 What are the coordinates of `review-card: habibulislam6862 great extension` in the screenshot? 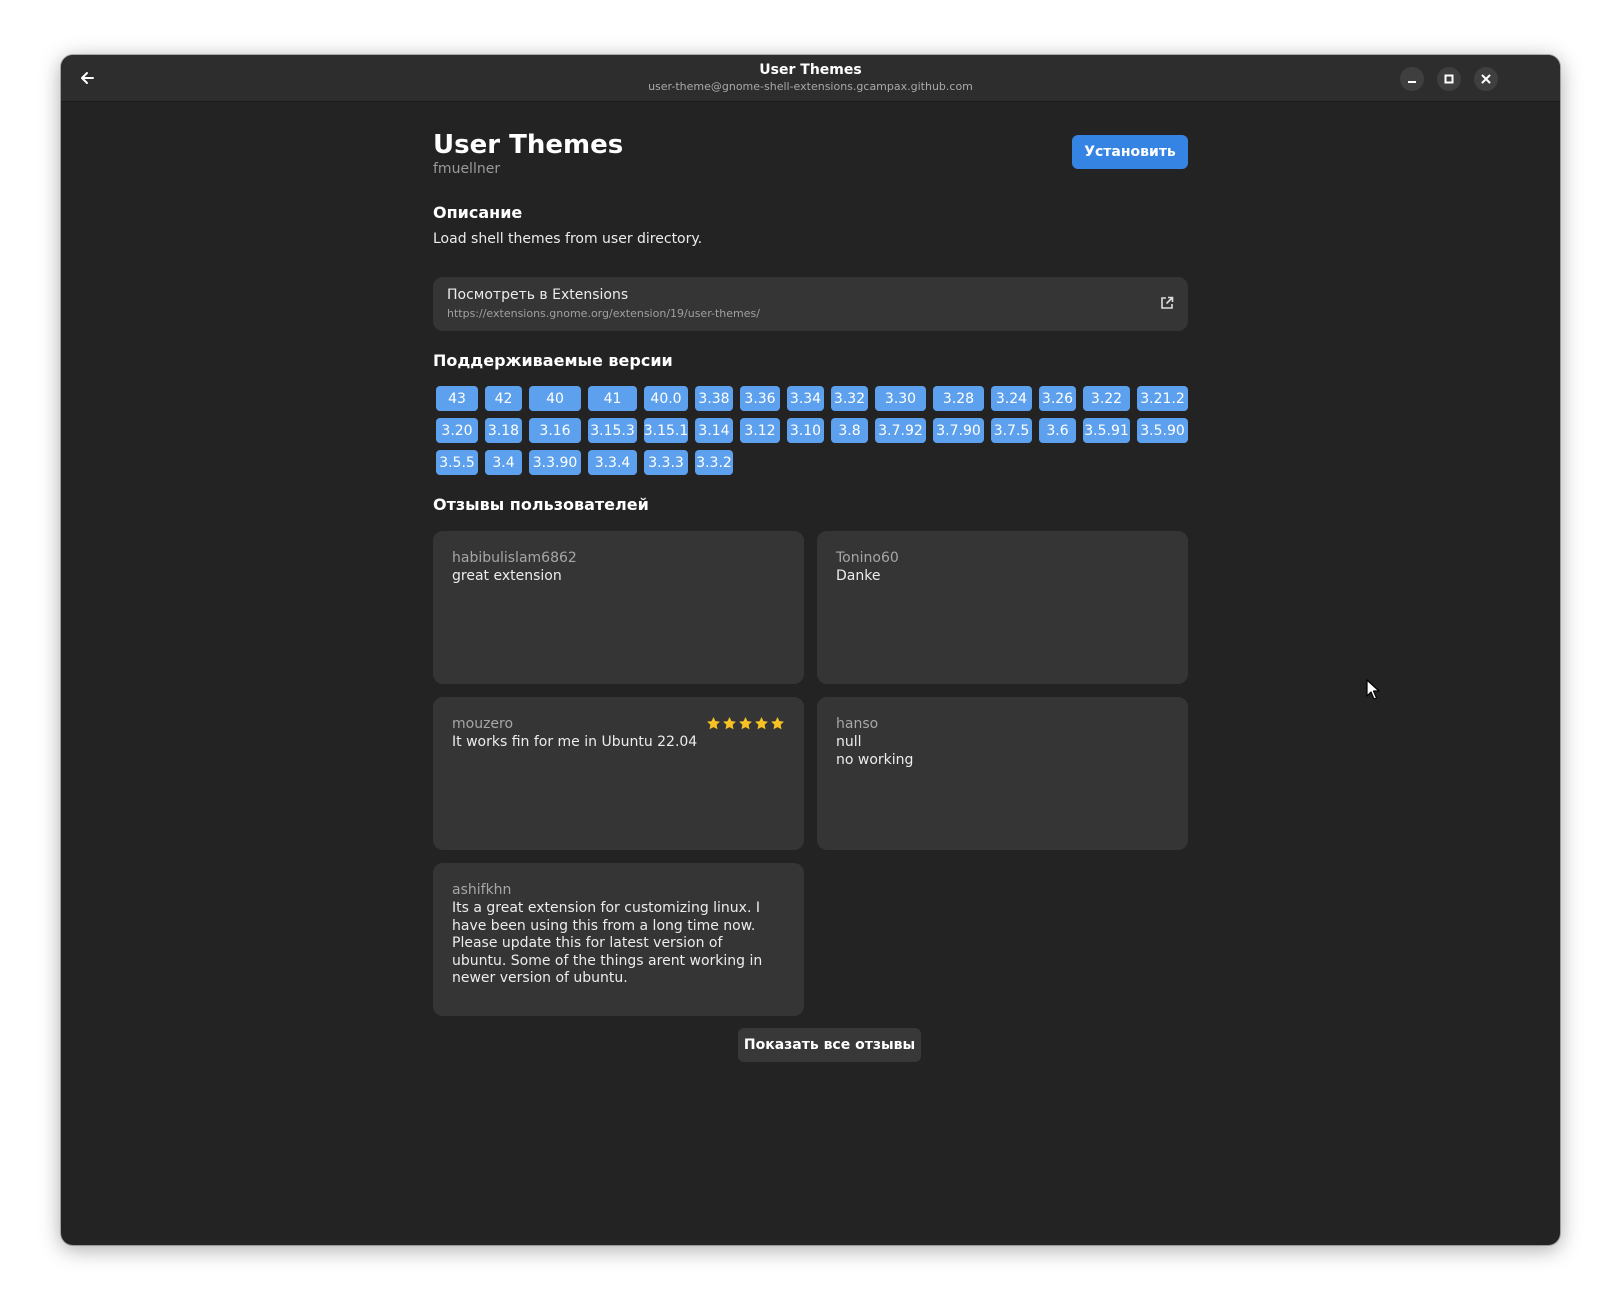 It's located at (618, 607).